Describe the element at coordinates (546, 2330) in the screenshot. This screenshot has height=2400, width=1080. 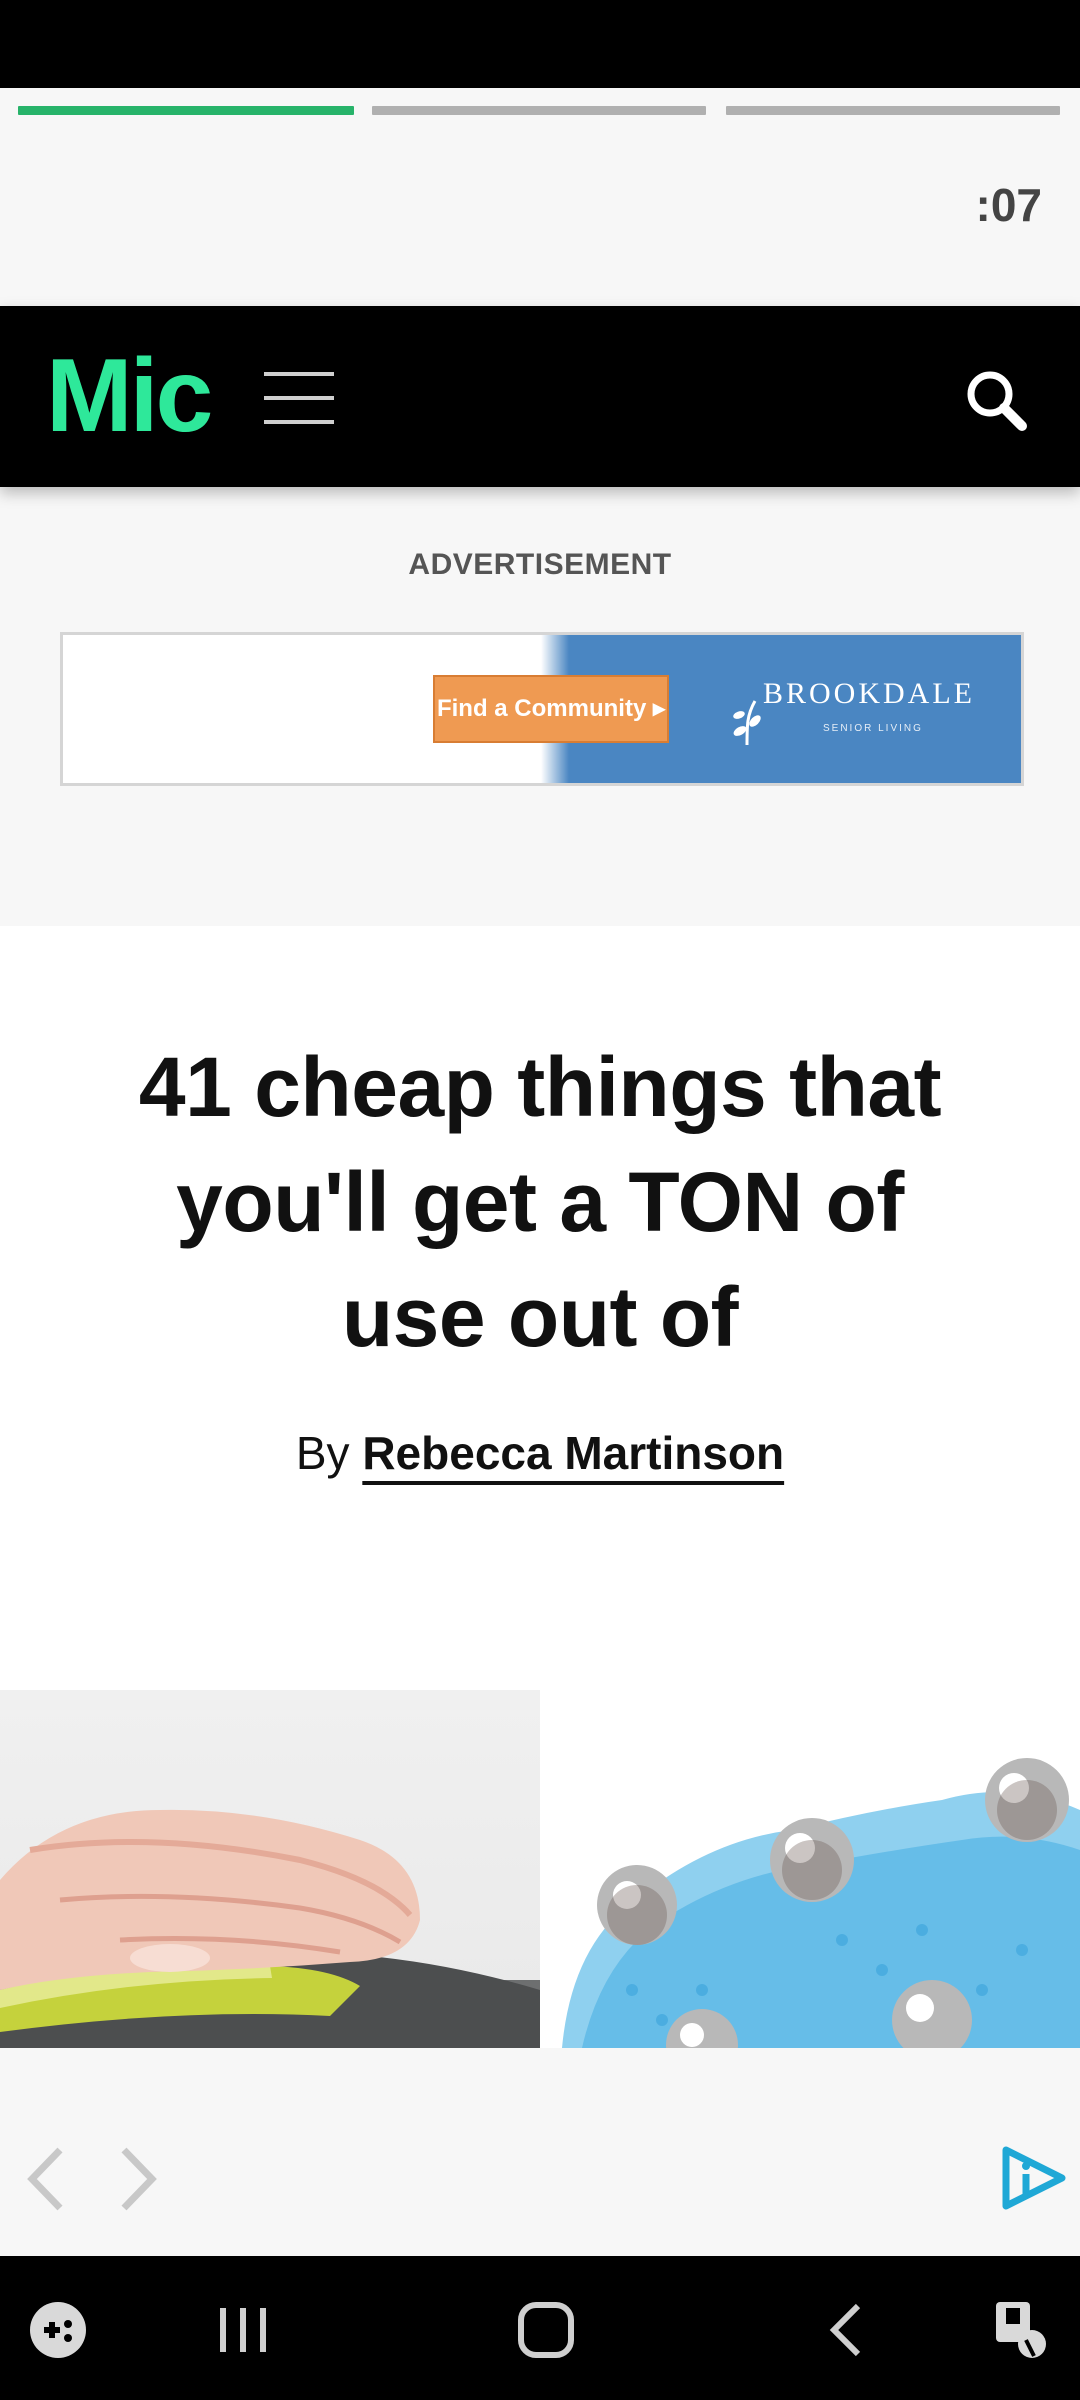
I see `home-icon` at that location.